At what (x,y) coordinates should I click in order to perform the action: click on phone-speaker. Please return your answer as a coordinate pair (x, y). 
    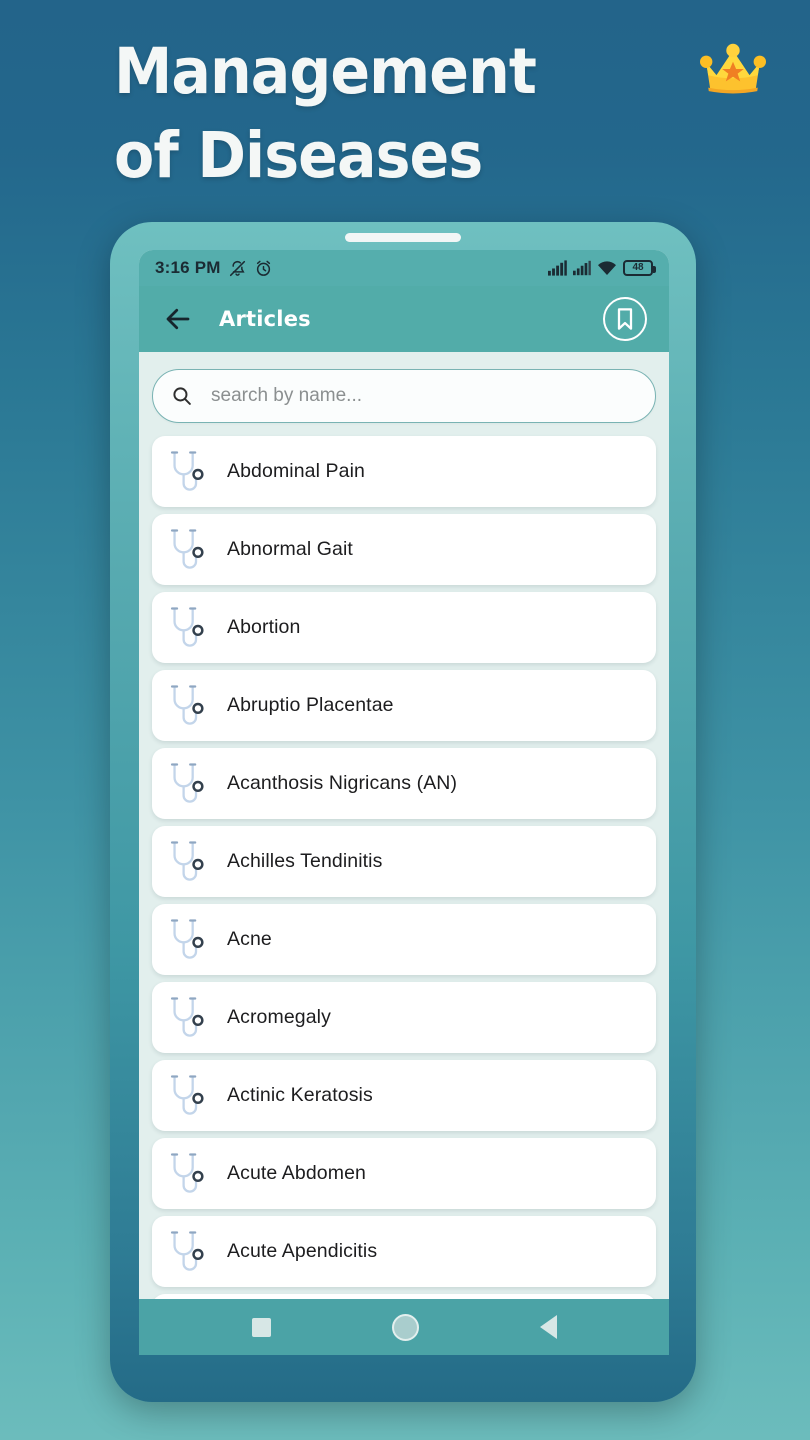
    Looking at the image, I should click on (403, 237).